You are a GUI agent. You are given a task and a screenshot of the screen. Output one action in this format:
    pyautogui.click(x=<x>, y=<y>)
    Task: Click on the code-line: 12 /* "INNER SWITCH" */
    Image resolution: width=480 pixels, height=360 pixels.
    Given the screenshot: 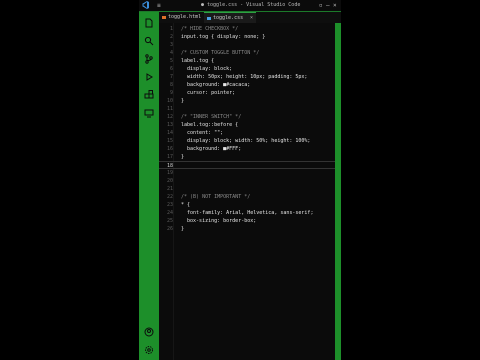 What is the action you would take?
    pyautogui.click(x=247, y=117)
    